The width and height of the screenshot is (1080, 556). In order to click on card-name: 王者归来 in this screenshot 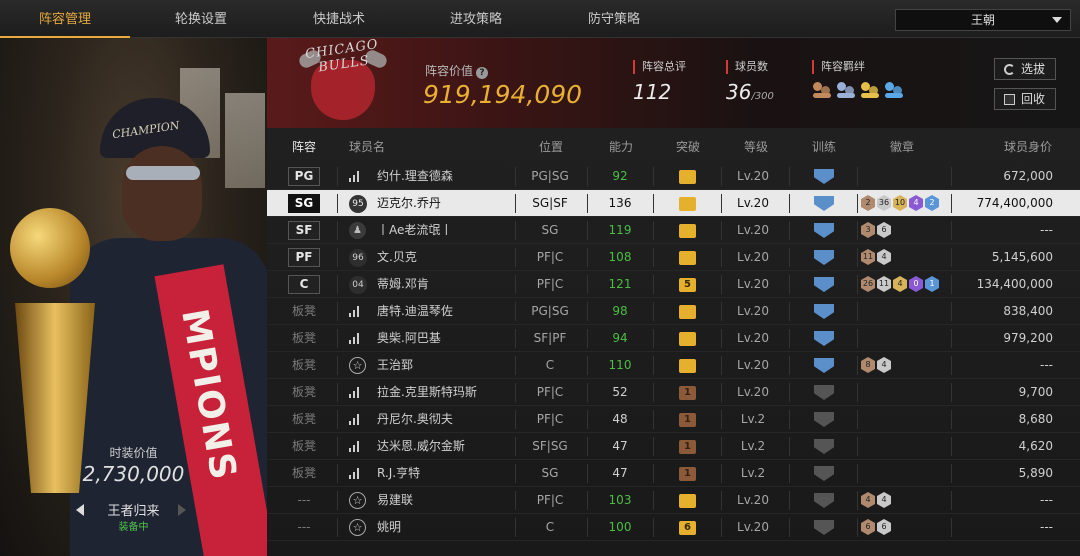, I will do `click(133, 511)`.